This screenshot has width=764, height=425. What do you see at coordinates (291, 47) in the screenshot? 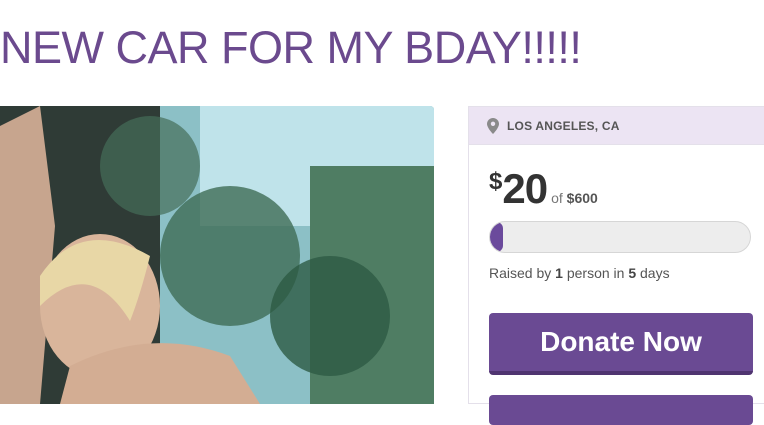
I see `campaign-title: NEW CAR FOR MY BDAY!!!!!` at bounding box center [291, 47].